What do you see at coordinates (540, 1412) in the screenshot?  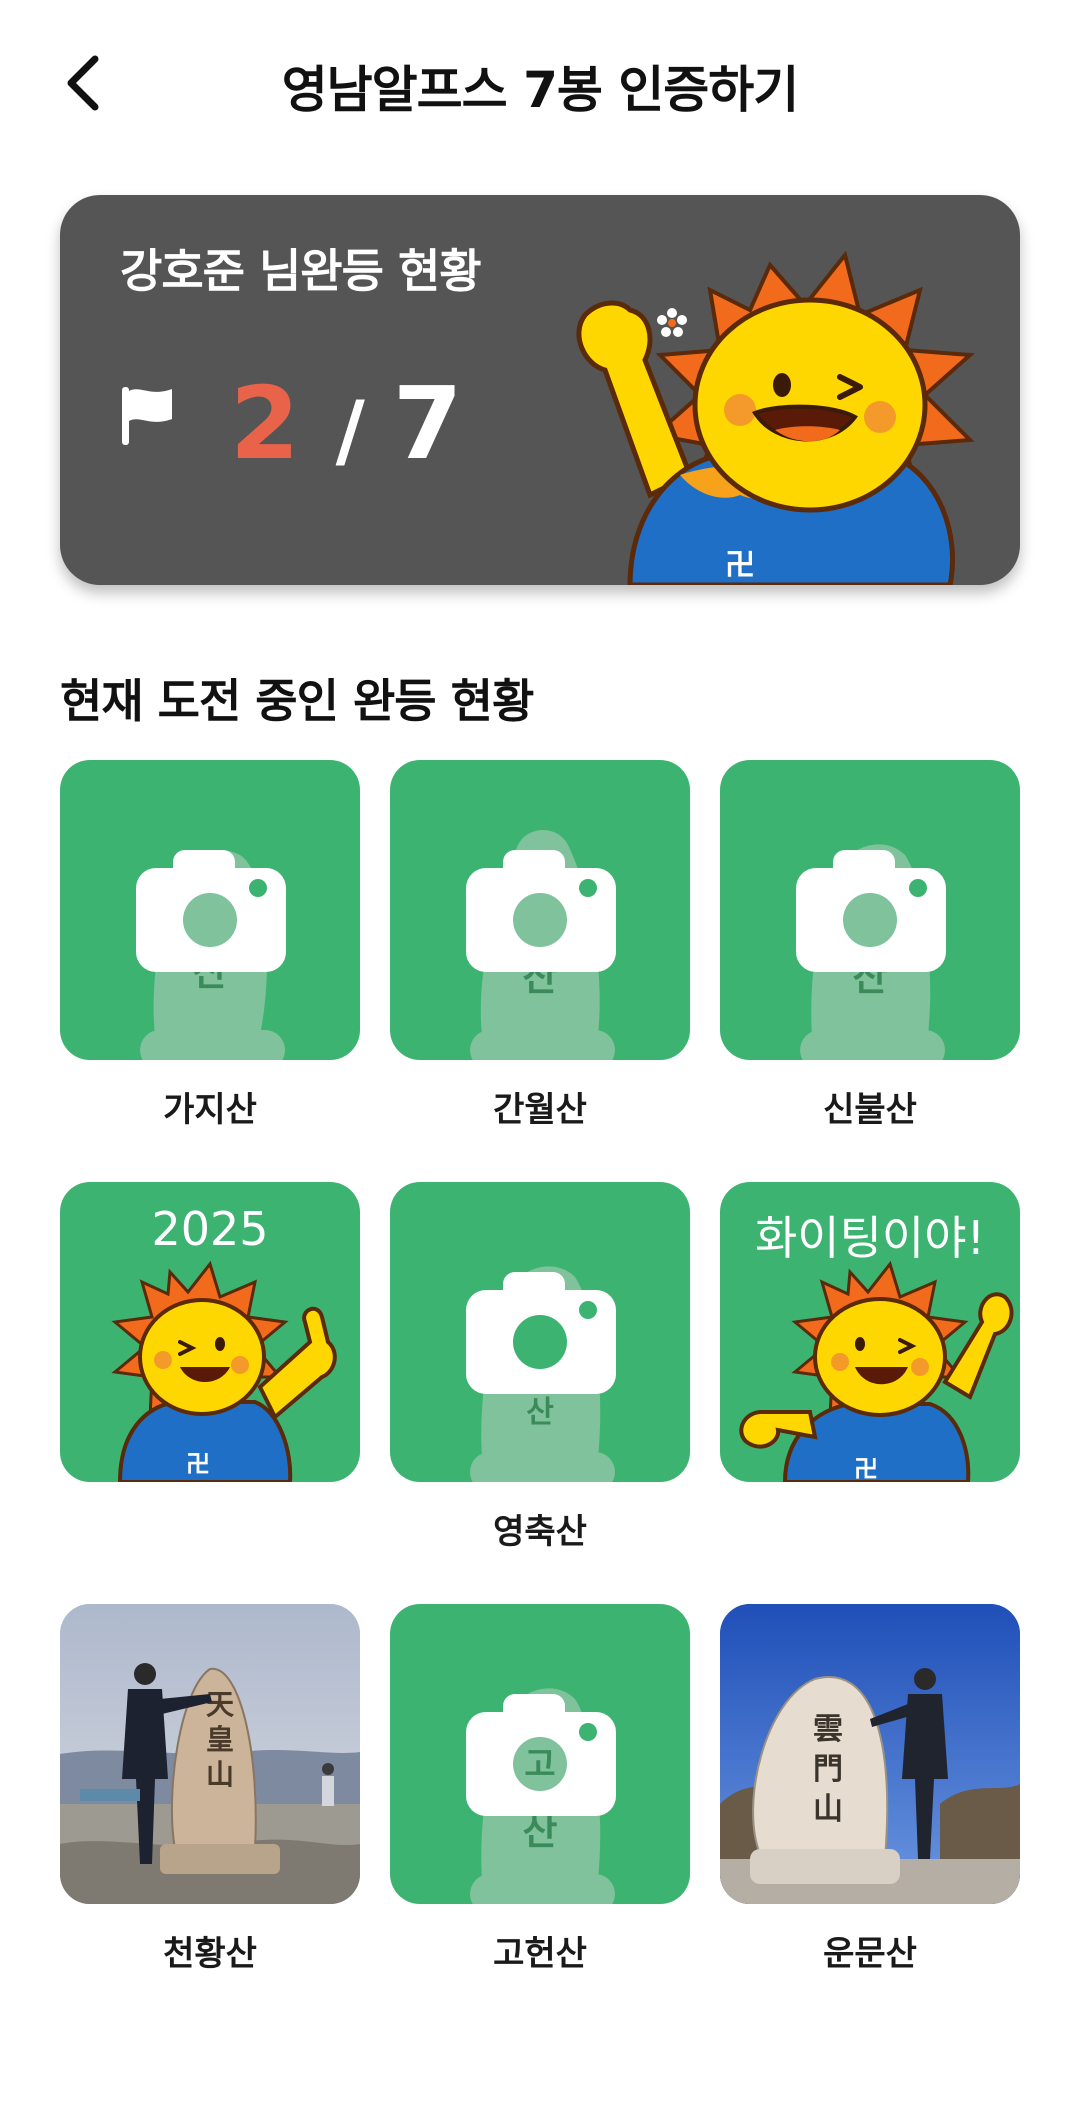 I see `stone-char-3: 산` at bounding box center [540, 1412].